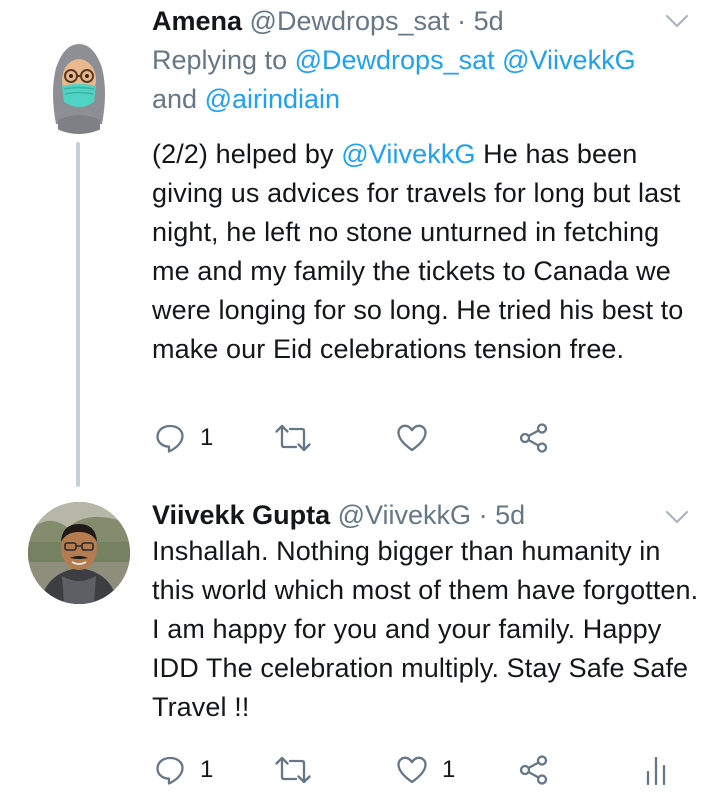 This screenshot has height=803, width=720. Describe the element at coordinates (404, 515) in the screenshot. I see `author-handle: @ViivekkG` at that location.